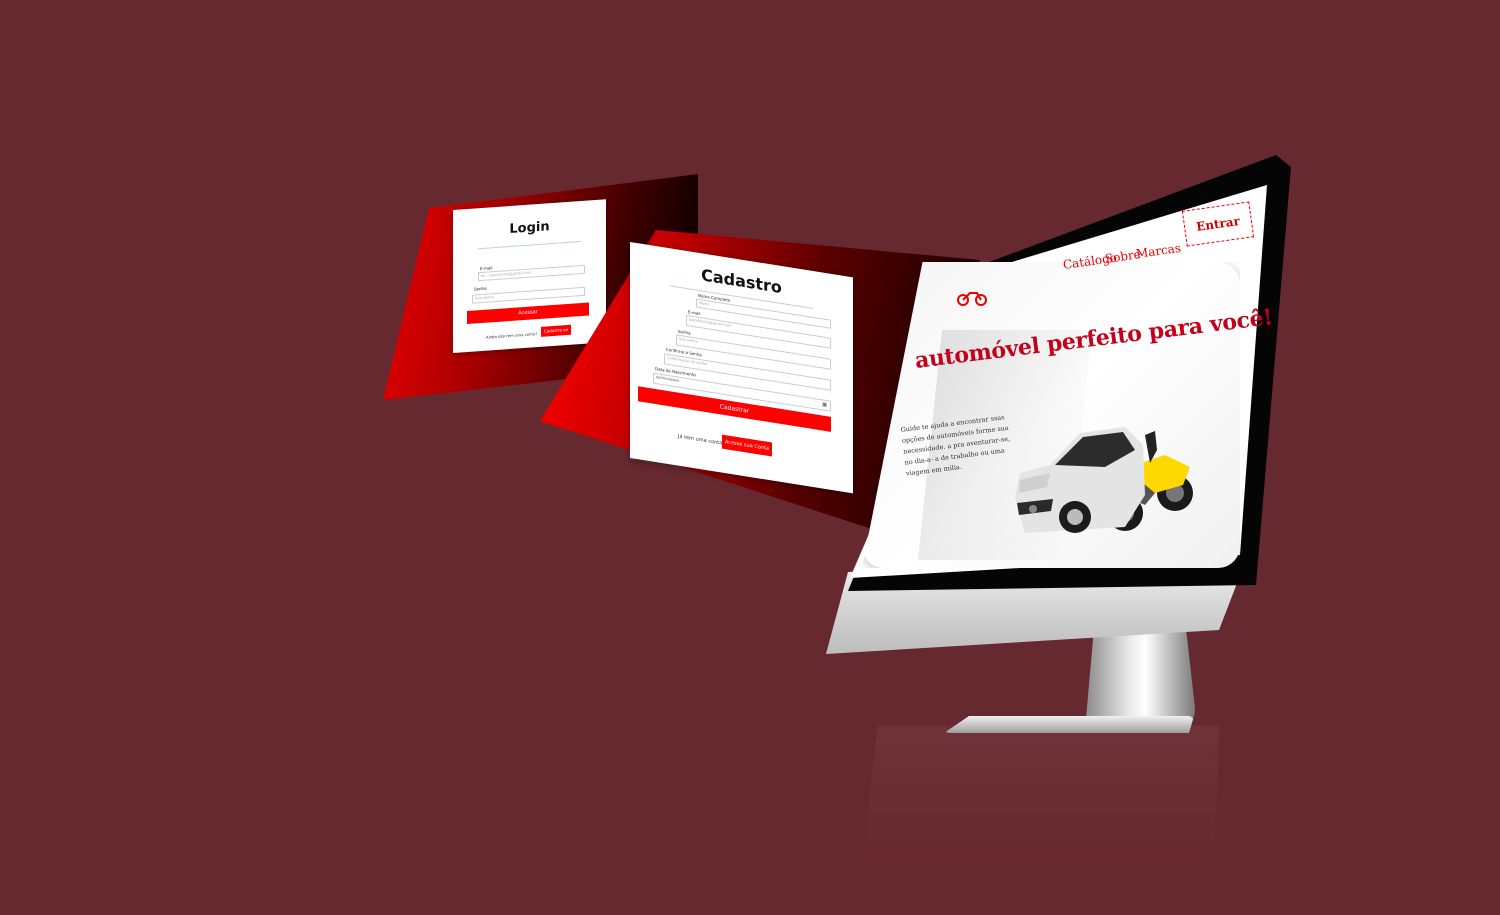 The image size is (1500, 915). Describe the element at coordinates (528, 295) in the screenshot. I see `login-password-input: Sua senha` at that location.